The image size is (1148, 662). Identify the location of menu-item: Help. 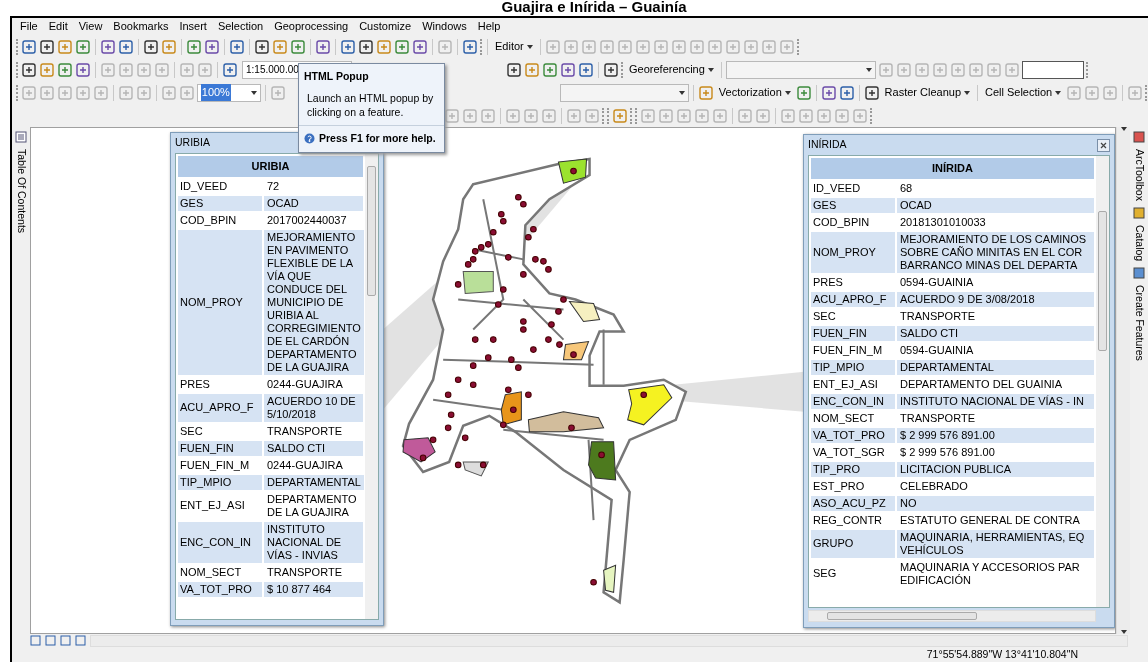
(489, 26).